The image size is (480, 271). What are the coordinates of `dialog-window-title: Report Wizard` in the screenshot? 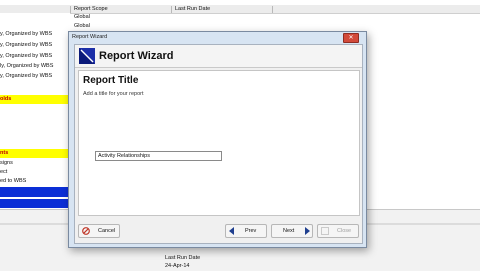 It's located at (90, 37).